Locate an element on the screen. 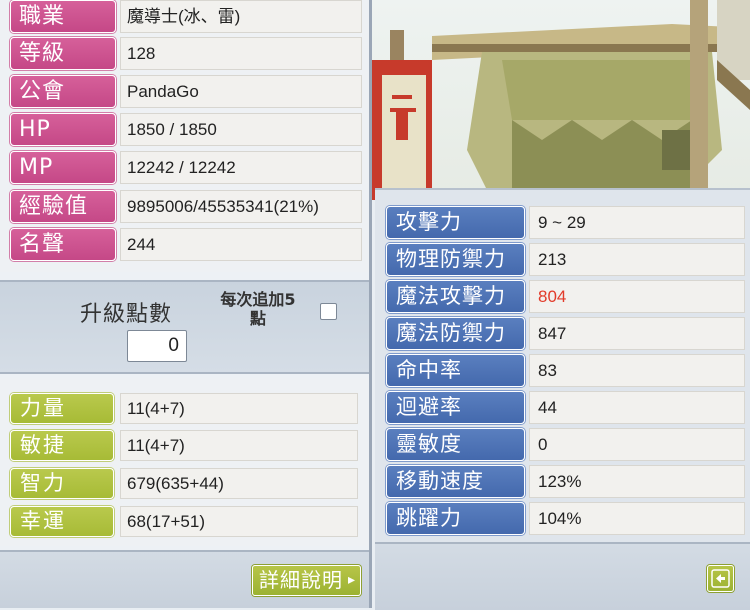 Image resolution: width=750 pixels, height=610 pixels. mp-value: 12242 / 12242 is located at coordinates (241, 167).